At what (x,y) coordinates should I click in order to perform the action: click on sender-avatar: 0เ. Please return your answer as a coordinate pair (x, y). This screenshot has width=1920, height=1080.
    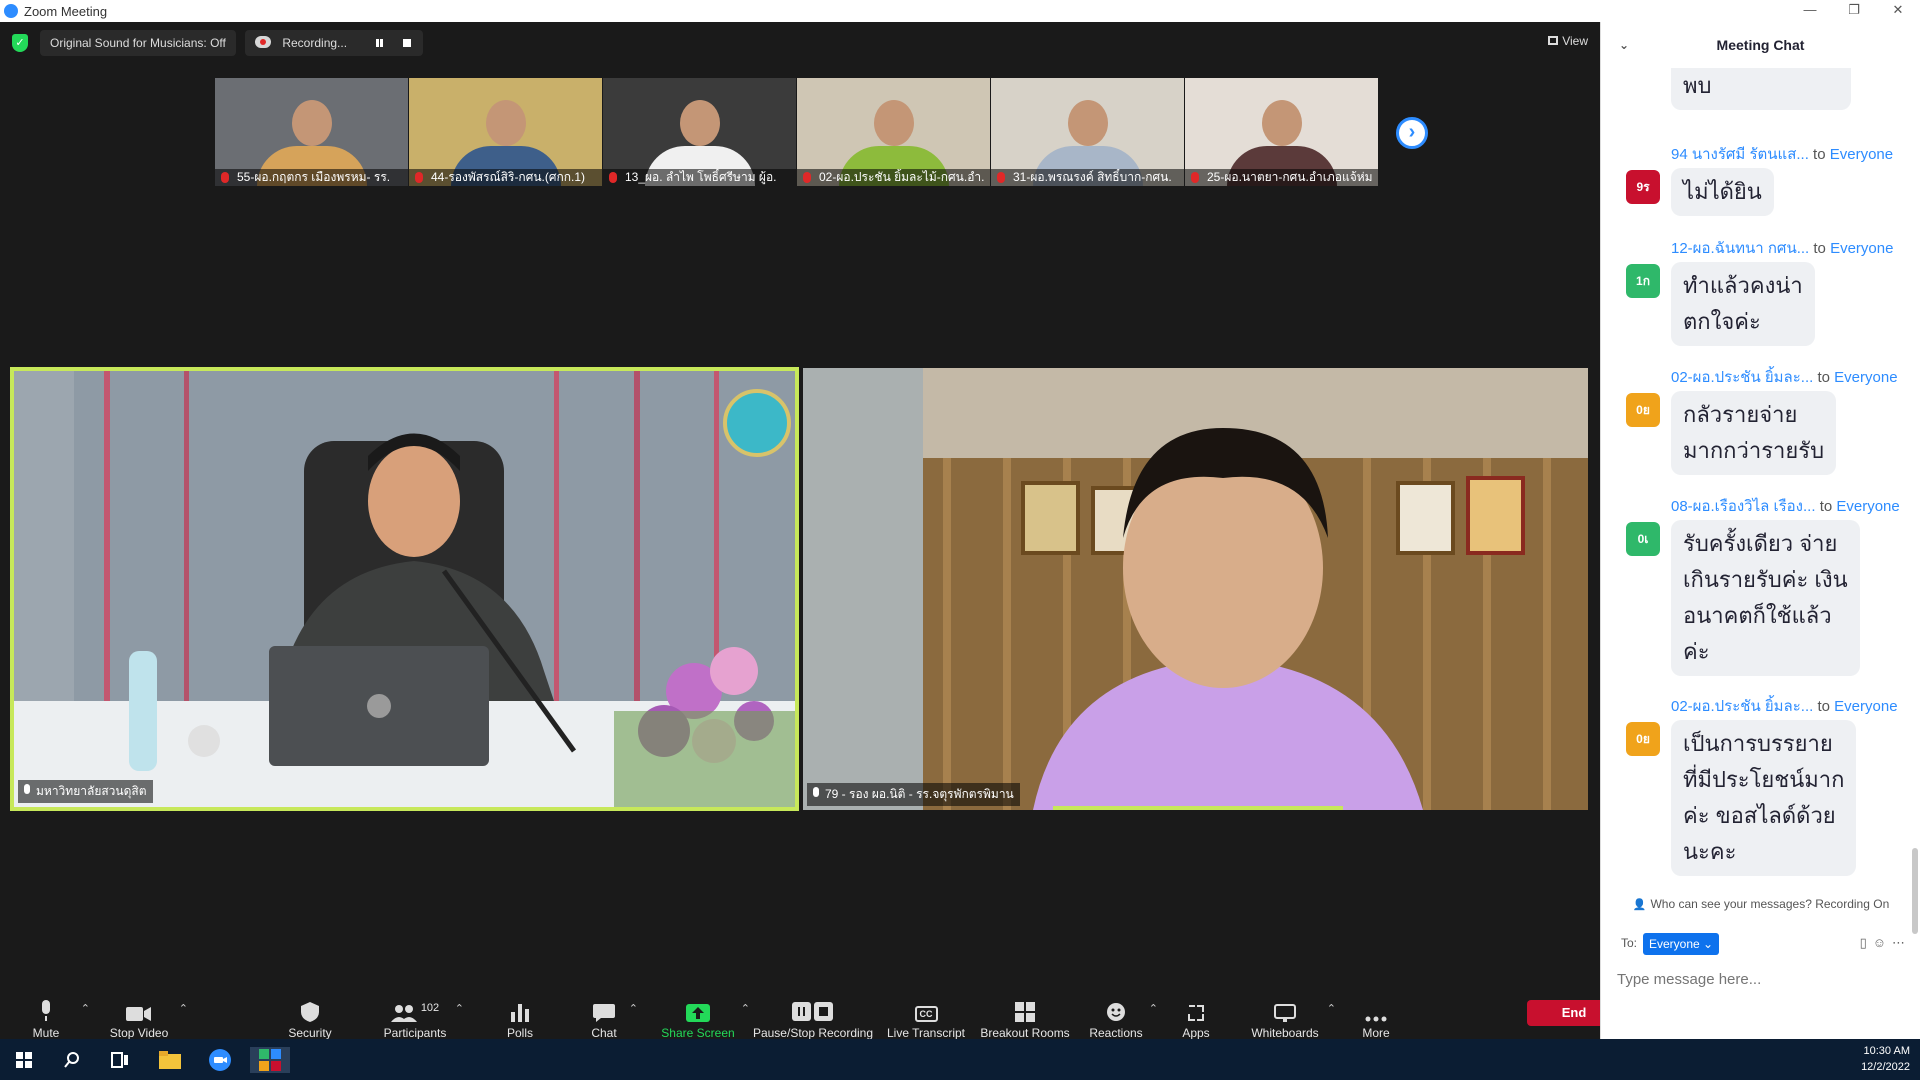
    Looking at the image, I should click on (1643, 539).